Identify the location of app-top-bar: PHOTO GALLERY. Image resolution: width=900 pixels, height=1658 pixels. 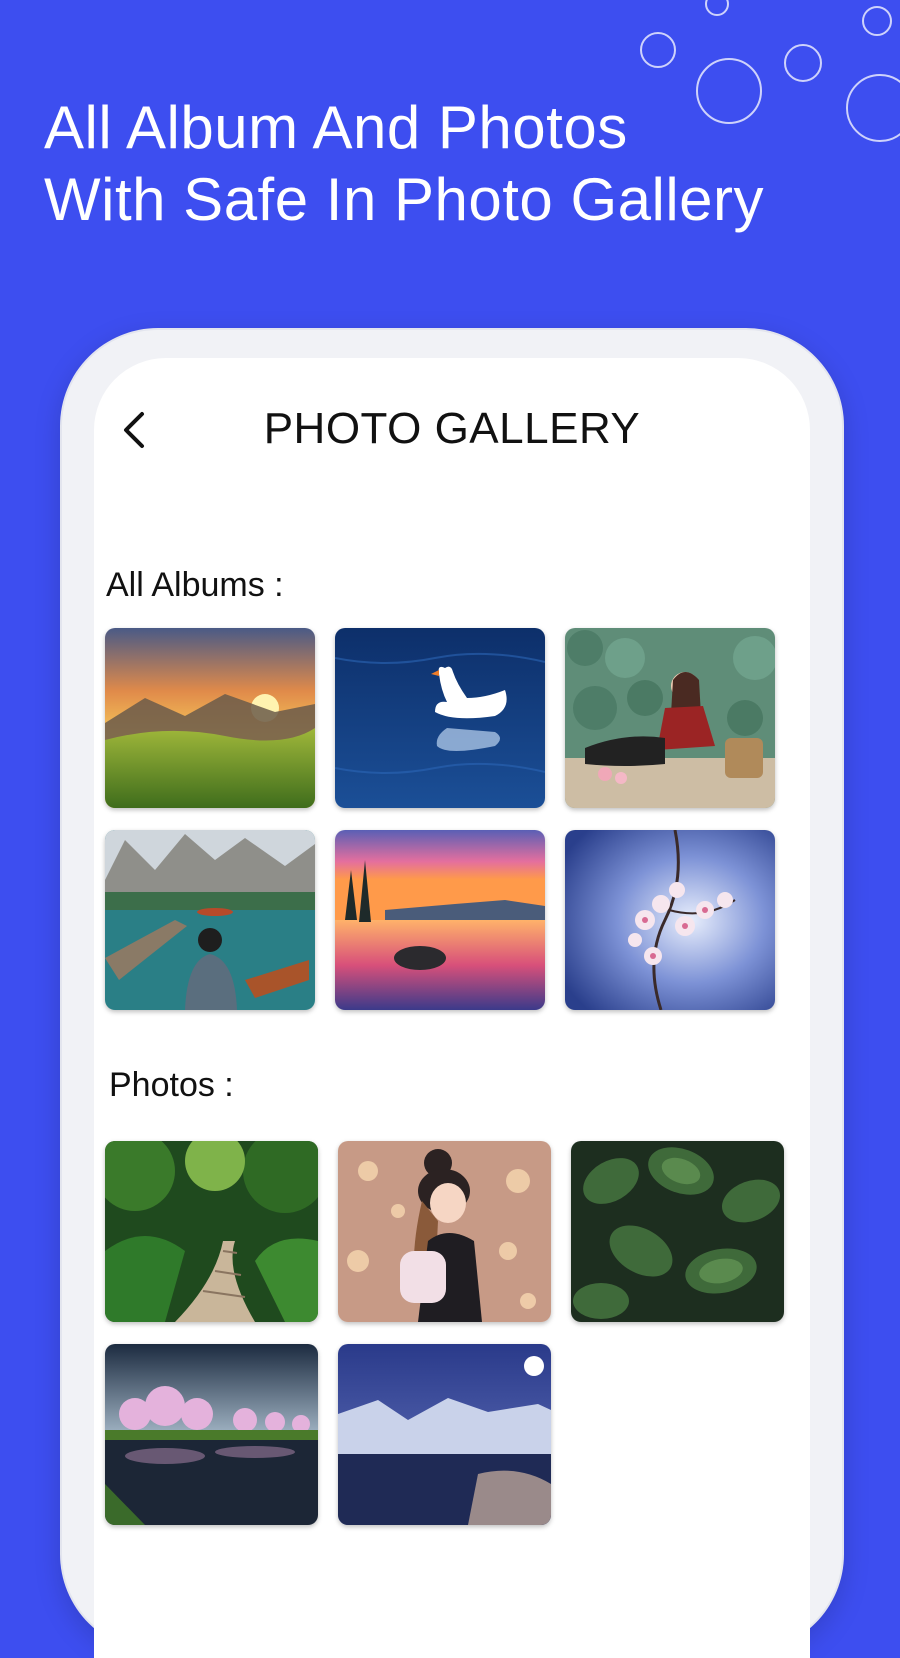
(452, 423).